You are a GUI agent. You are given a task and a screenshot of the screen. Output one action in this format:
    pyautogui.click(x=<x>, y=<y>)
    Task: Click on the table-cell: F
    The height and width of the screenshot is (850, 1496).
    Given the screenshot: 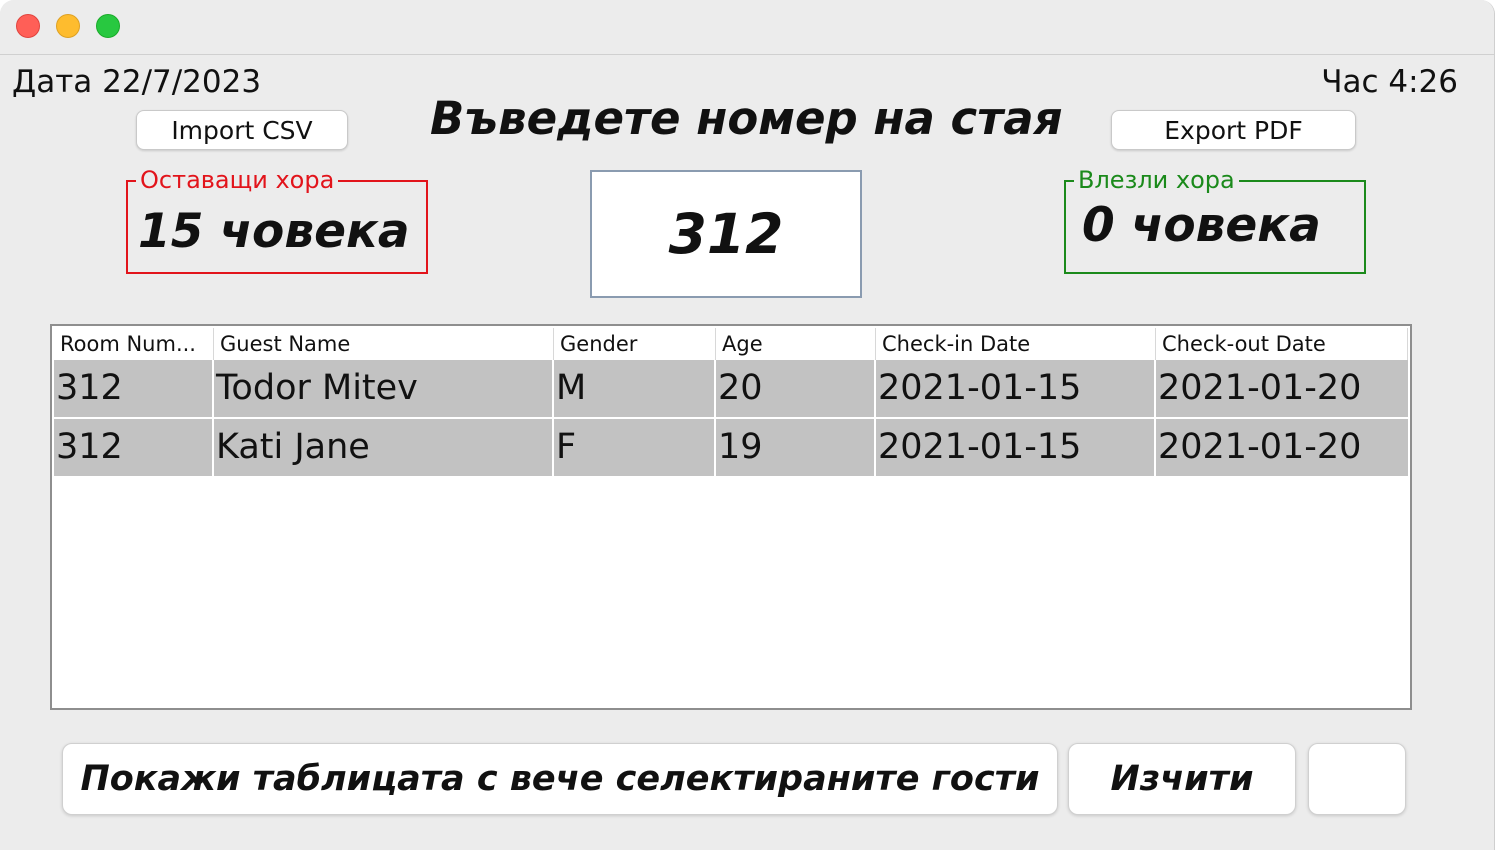 What is the action you would take?
    pyautogui.click(x=635, y=447)
    